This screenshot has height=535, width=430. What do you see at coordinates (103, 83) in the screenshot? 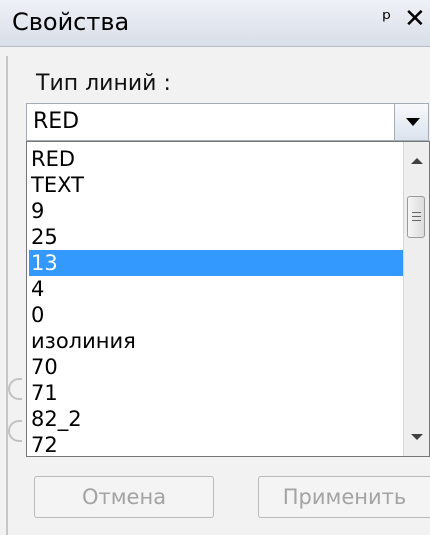
I see `line-type-label: Тип линий :` at bounding box center [103, 83].